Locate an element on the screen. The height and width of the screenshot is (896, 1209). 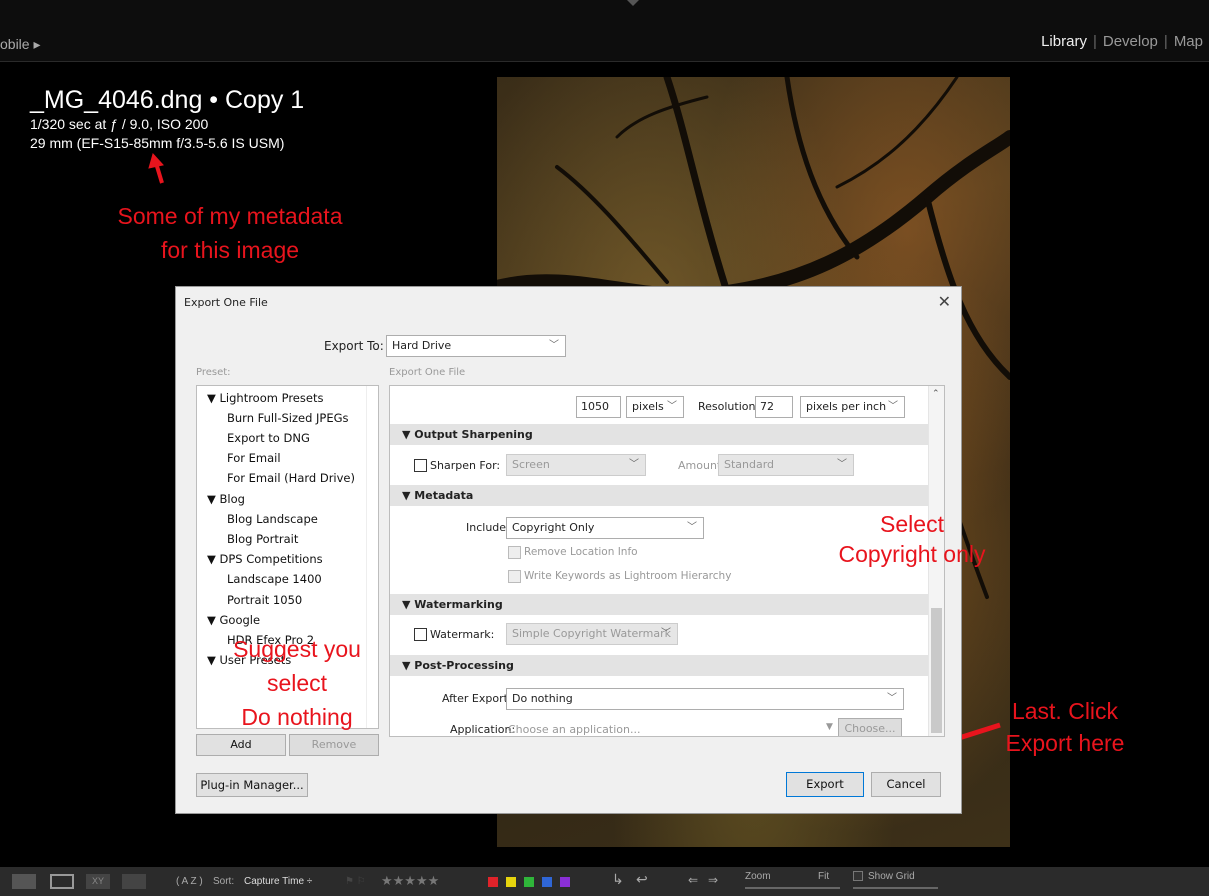
remove-location-checkbox is located at coordinates (514, 552).